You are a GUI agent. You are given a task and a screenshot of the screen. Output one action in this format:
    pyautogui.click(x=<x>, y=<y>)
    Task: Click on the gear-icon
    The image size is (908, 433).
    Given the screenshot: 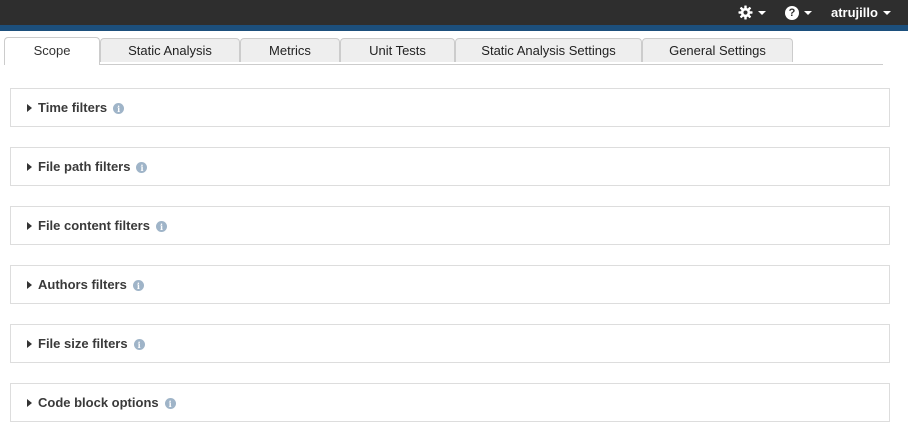 What is the action you would take?
    pyautogui.click(x=745, y=12)
    